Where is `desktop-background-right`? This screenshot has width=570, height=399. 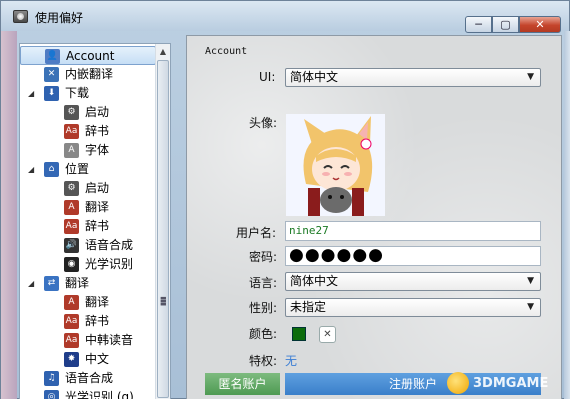
desktop-background-right is located at coordinates (567, 215).